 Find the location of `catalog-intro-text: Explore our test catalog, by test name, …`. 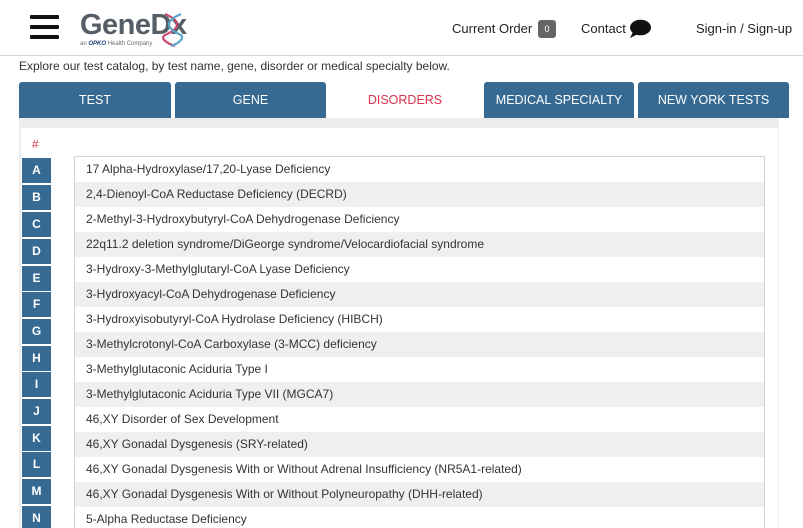

catalog-intro-text: Explore our test catalog, by test name, … is located at coordinates (234, 66).